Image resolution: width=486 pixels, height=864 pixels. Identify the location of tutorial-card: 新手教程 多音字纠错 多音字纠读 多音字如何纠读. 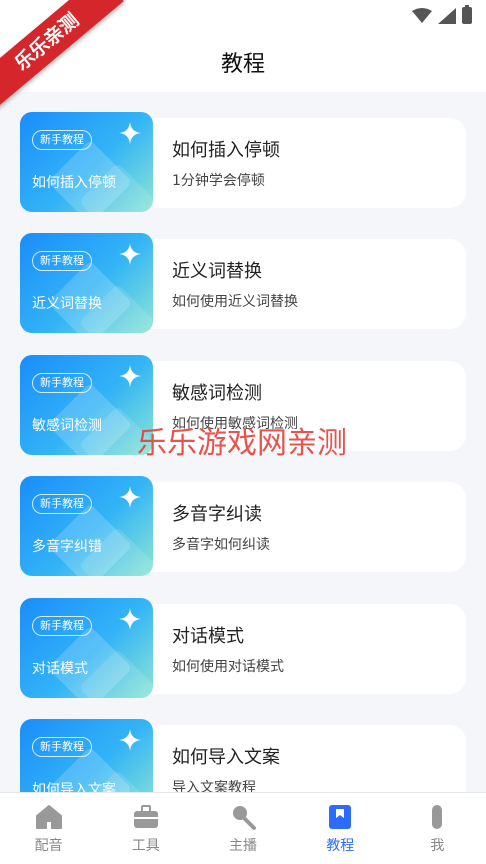
(243, 526).